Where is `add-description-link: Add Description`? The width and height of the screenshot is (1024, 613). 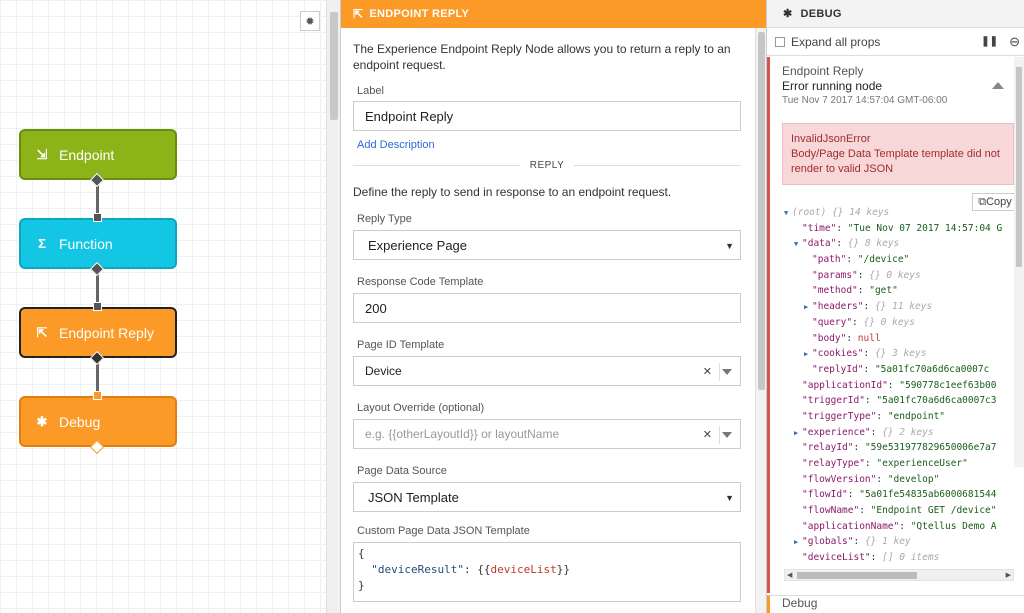
add-description-link: Add Description is located at coordinates (550, 145).